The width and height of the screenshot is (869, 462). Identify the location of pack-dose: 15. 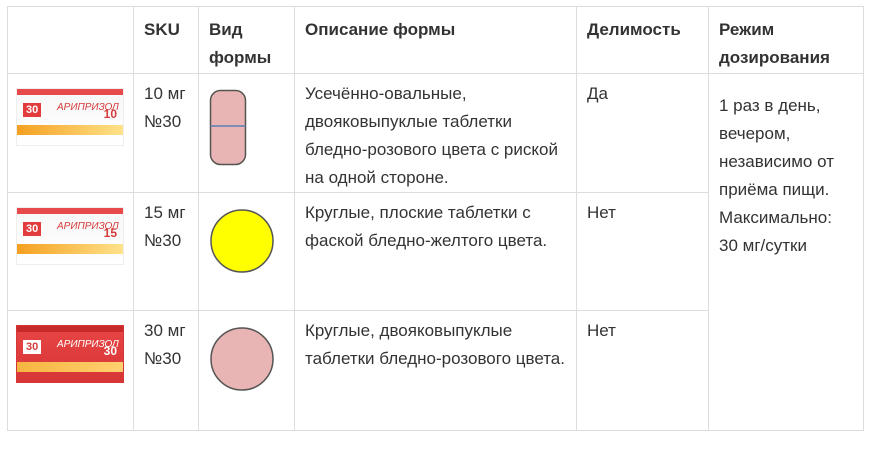
(110, 233).